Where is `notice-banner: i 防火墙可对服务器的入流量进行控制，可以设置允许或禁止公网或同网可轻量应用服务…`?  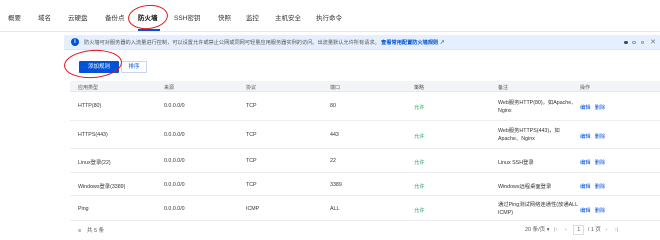
notice-banner: i 防火墙可对服务器的入流量进行控制，可以设置允许或禁止公网或同网可轻量应用服务… is located at coordinates (362, 42).